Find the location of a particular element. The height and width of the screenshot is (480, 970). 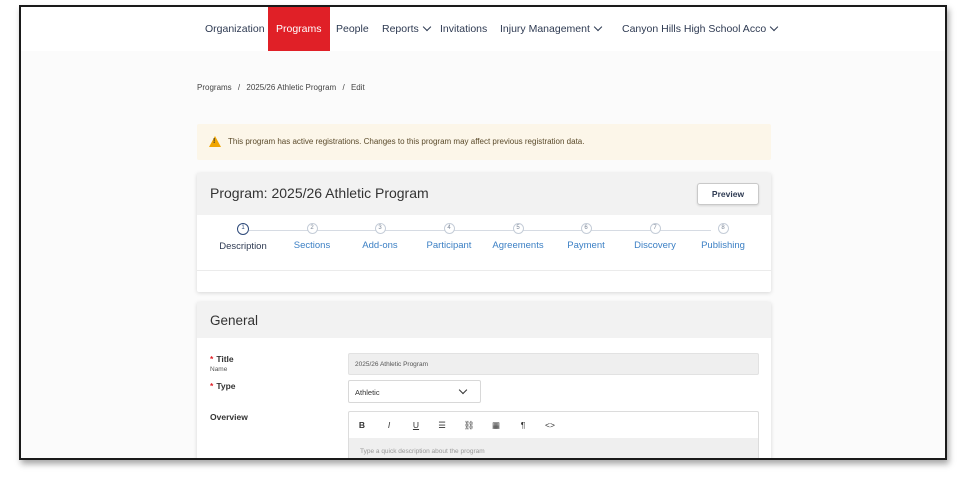

nav-reports: Reports is located at coordinates (407, 29).